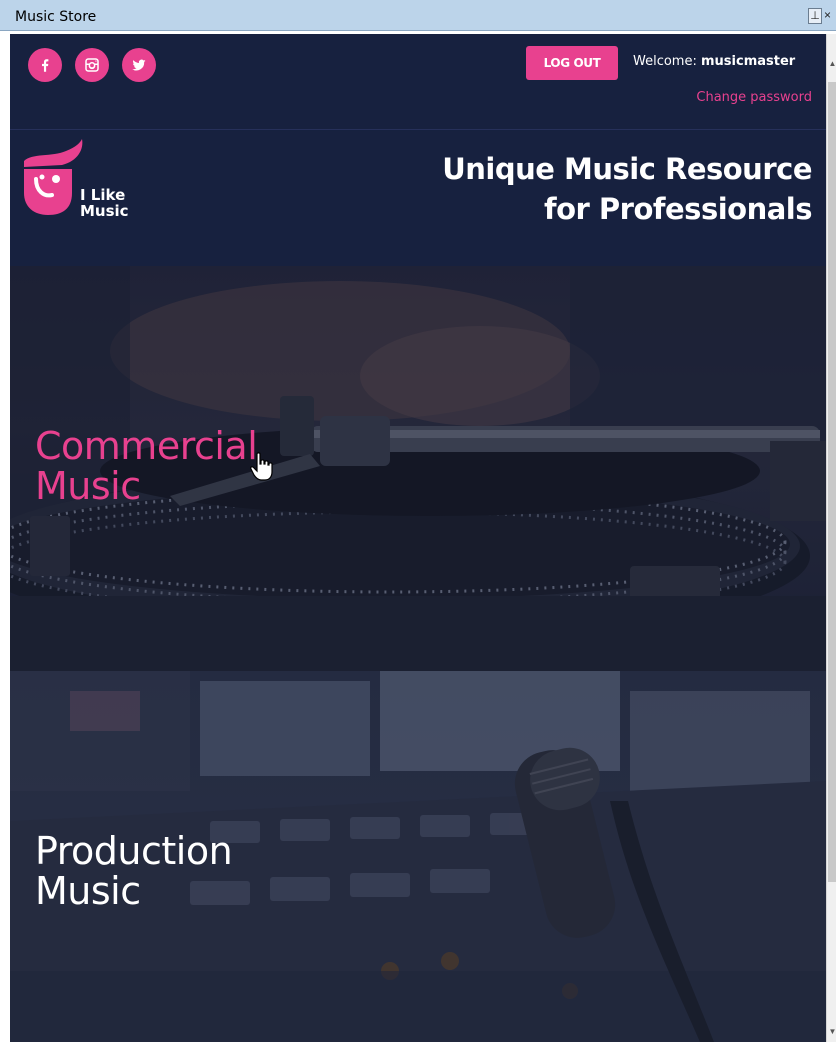 Image resolution: width=836 pixels, height=1042 pixels. What do you see at coordinates (88, 891) in the screenshot?
I see `production-title-line2: Music` at bounding box center [88, 891].